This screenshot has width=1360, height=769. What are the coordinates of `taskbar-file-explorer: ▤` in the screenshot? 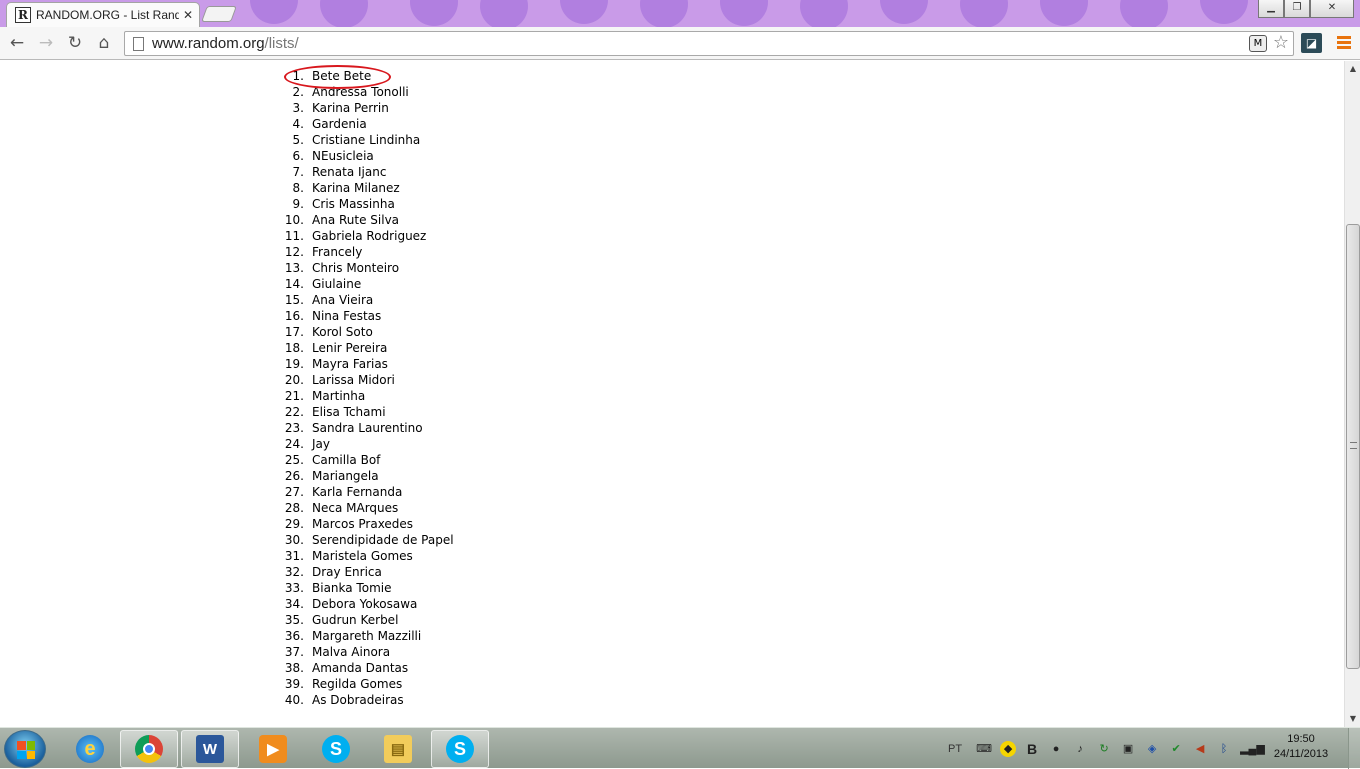 It's located at (398, 749).